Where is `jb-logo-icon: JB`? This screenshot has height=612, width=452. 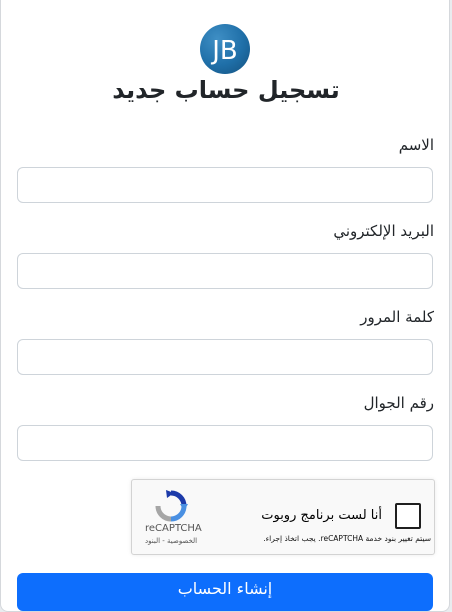 jb-logo-icon: JB is located at coordinates (224, 51).